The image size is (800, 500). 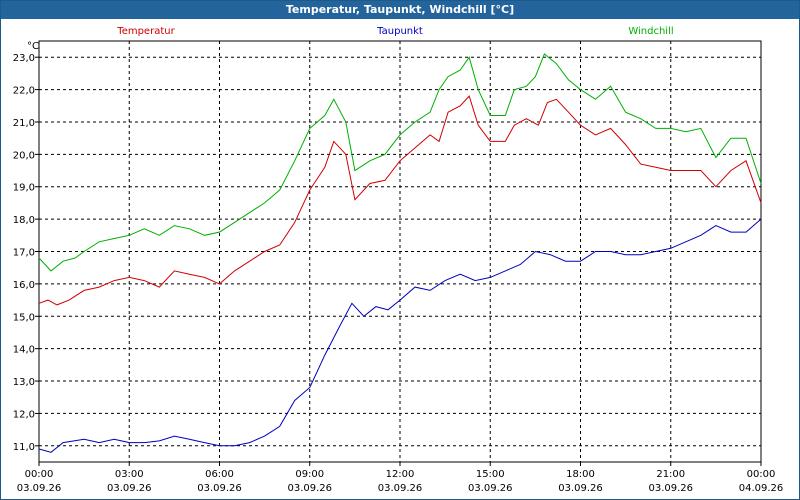 I want to click on x-tick-time: 18:00, so click(x=580, y=474).